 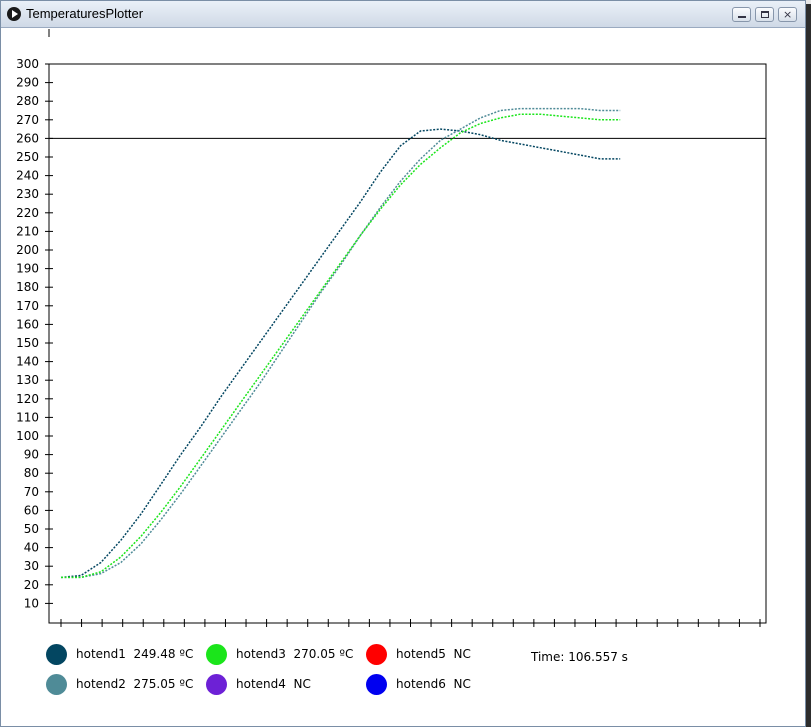 I want to click on maximize-button, so click(x=764, y=14).